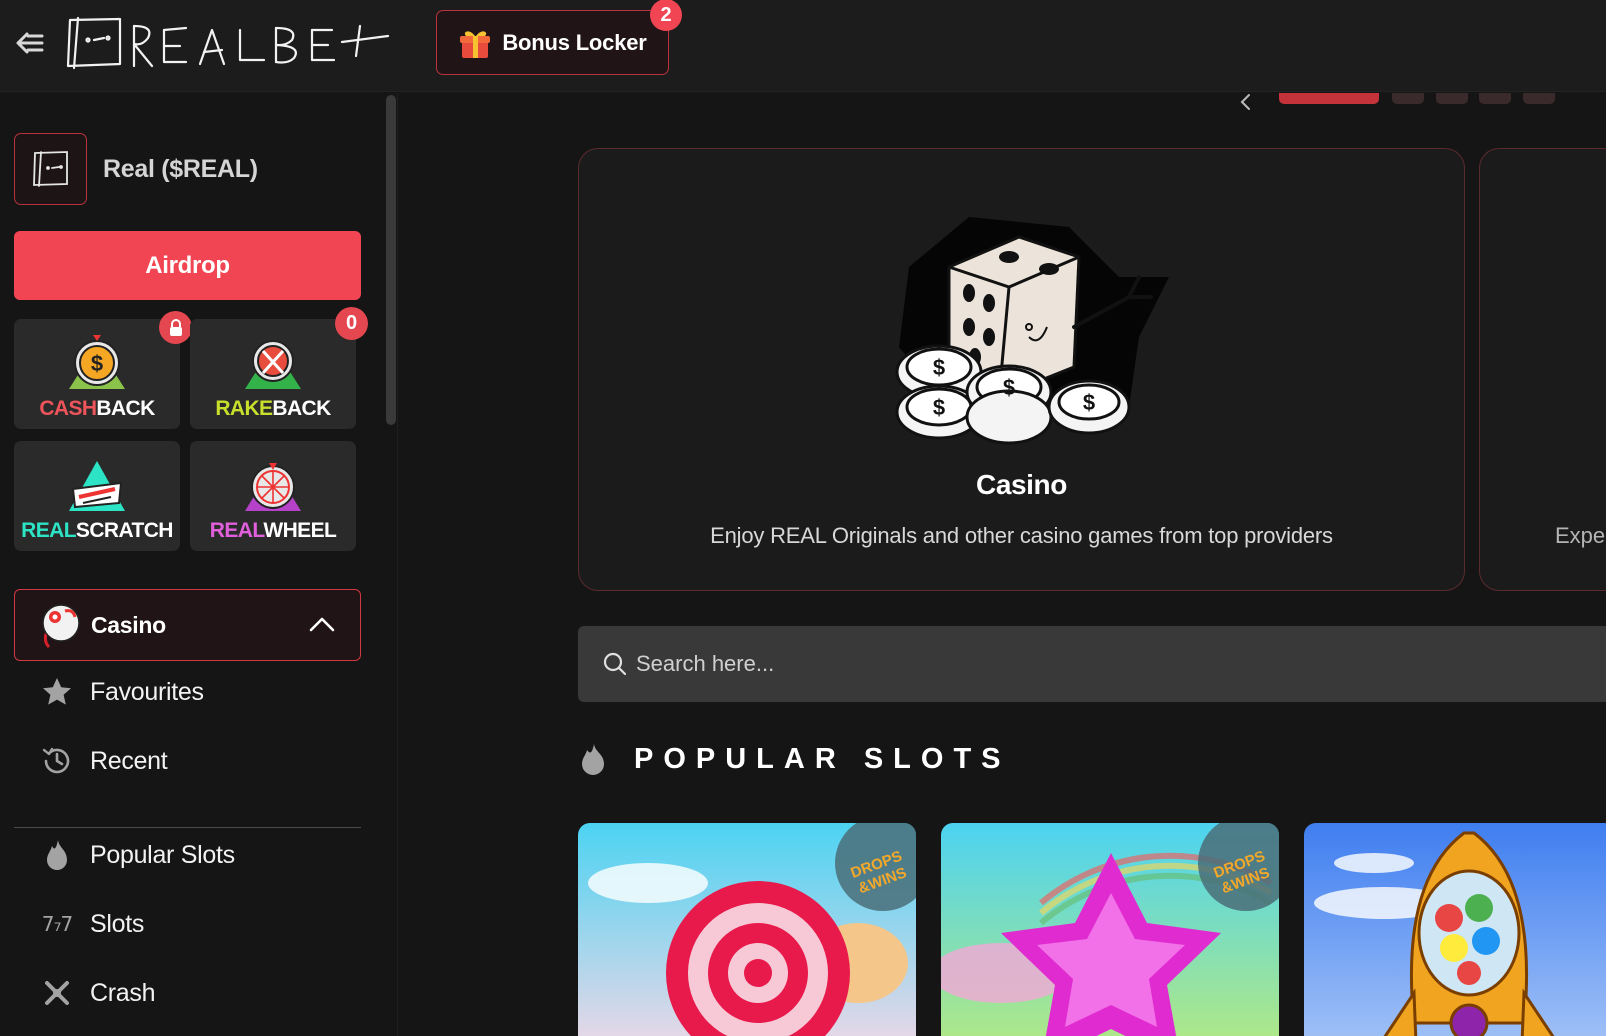 Image resolution: width=1606 pixels, height=1036 pixels. What do you see at coordinates (1036, 664) in the screenshot?
I see `search-input` at bounding box center [1036, 664].